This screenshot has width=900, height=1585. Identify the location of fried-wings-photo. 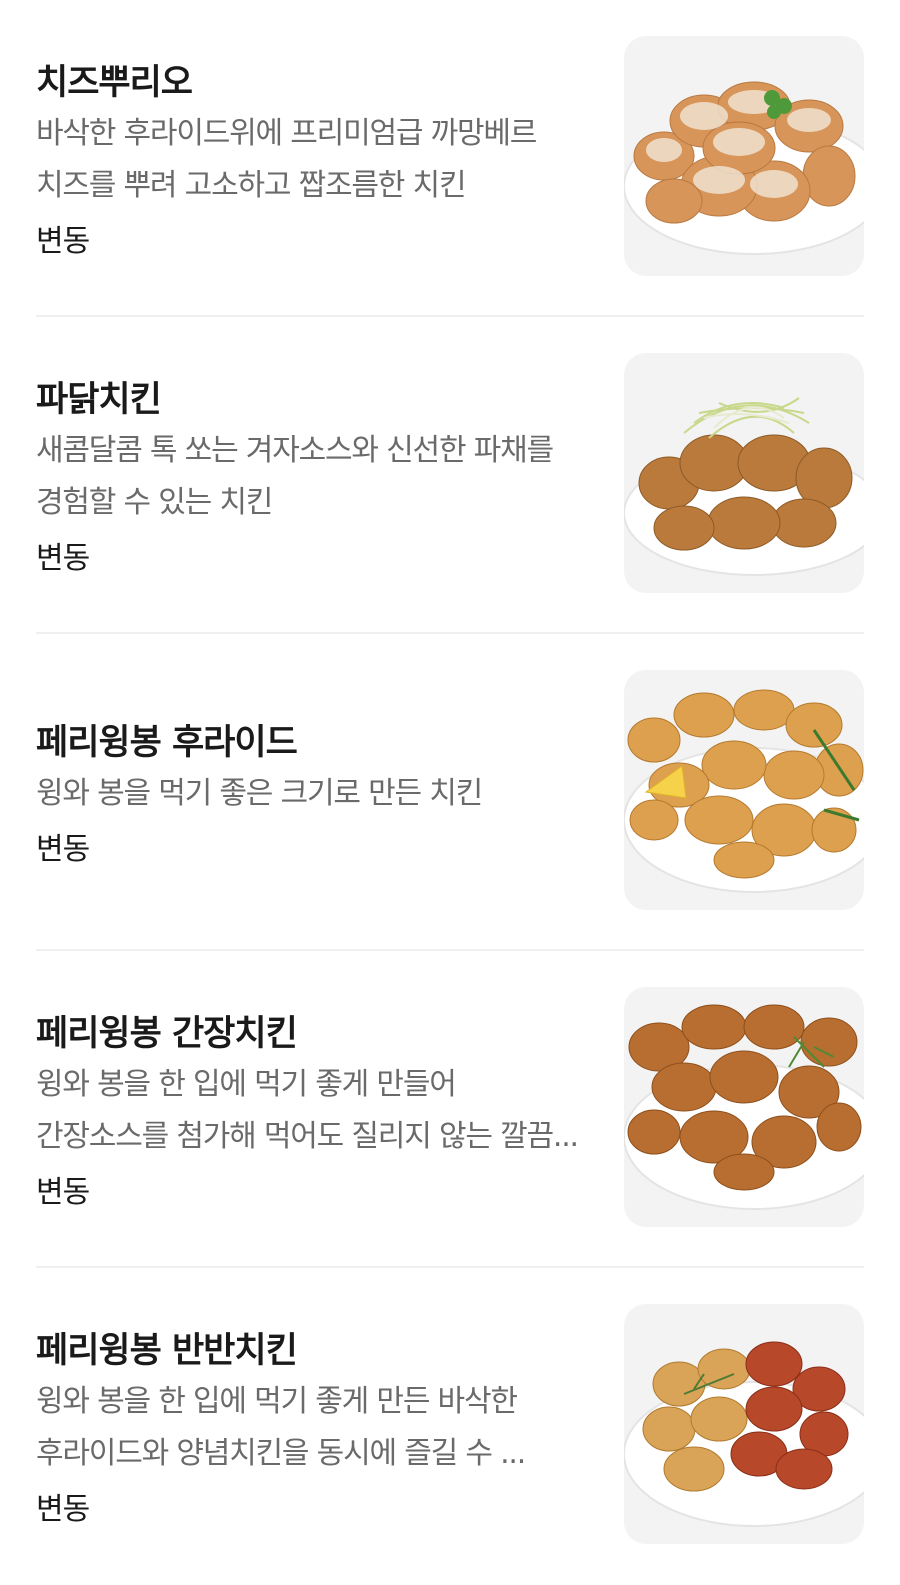
(744, 791).